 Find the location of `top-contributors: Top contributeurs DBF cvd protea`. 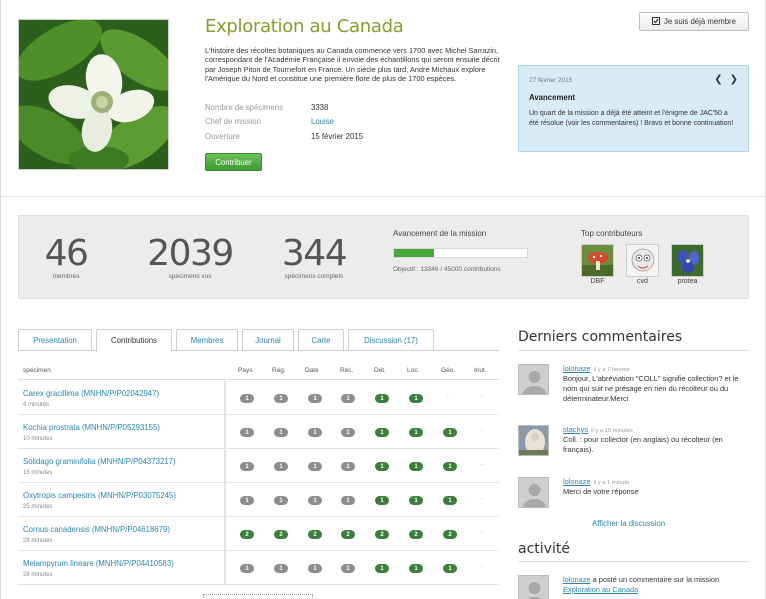

top-contributors: Top contributeurs DBF cvd protea is located at coordinates (661, 257).